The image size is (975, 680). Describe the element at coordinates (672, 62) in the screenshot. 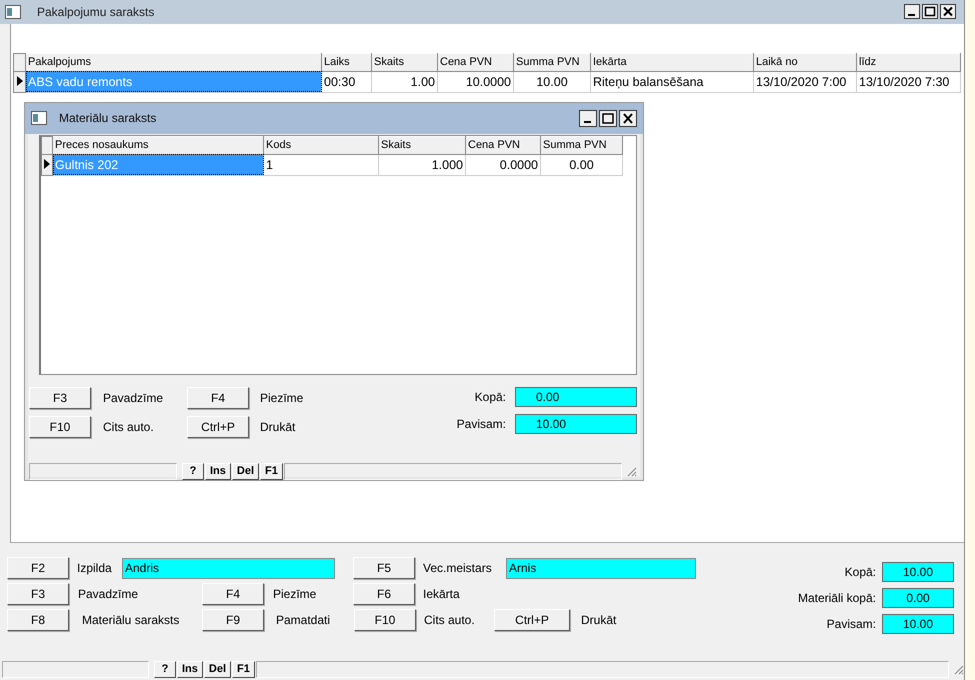

I see `column-header: Iekārta` at that location.